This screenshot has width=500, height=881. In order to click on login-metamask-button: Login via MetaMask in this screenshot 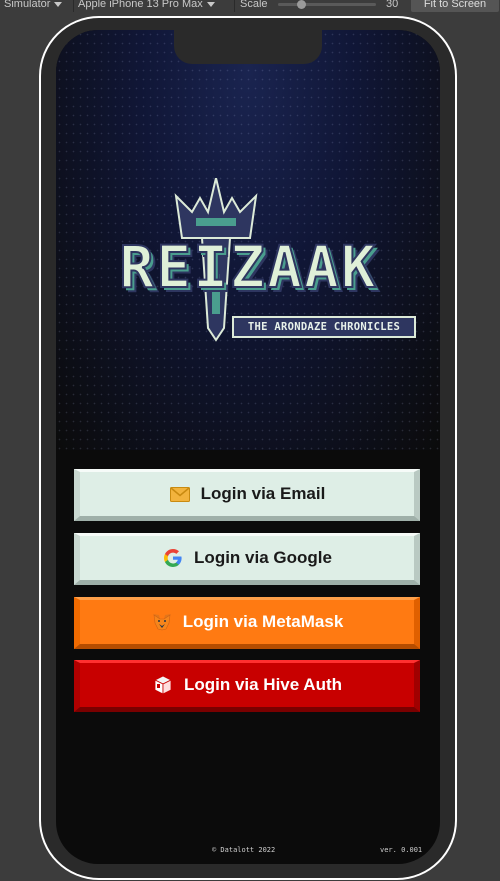, I will do `click(247, 623)`.